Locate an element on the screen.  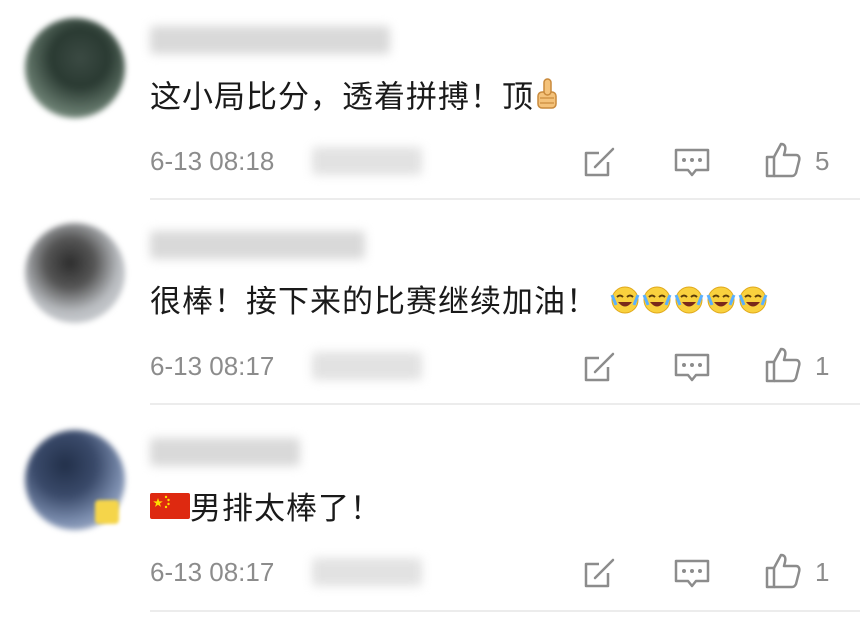
divider is located at coordinates (505, 611).